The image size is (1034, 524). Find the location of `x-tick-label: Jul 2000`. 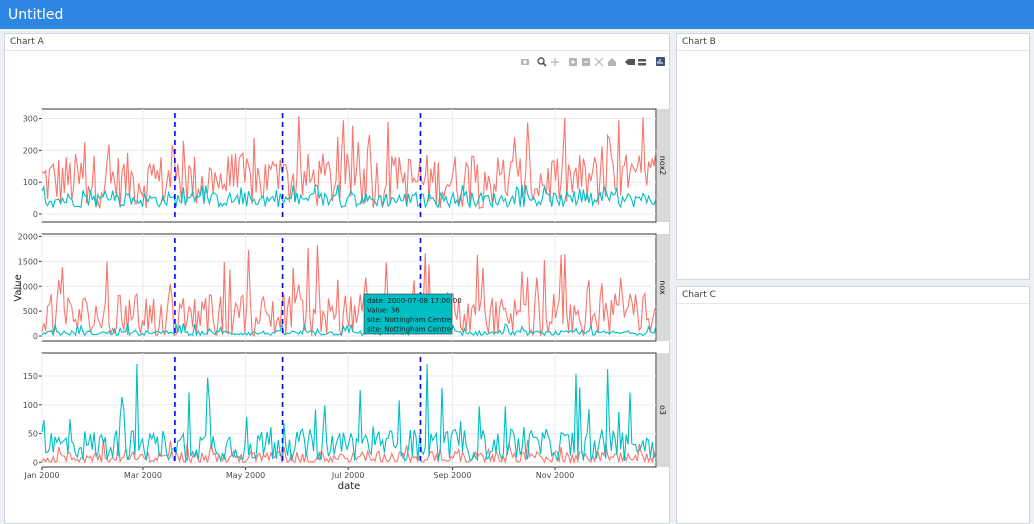

x-tick-label: Jul 2000 is located at coordinates (348, 475).